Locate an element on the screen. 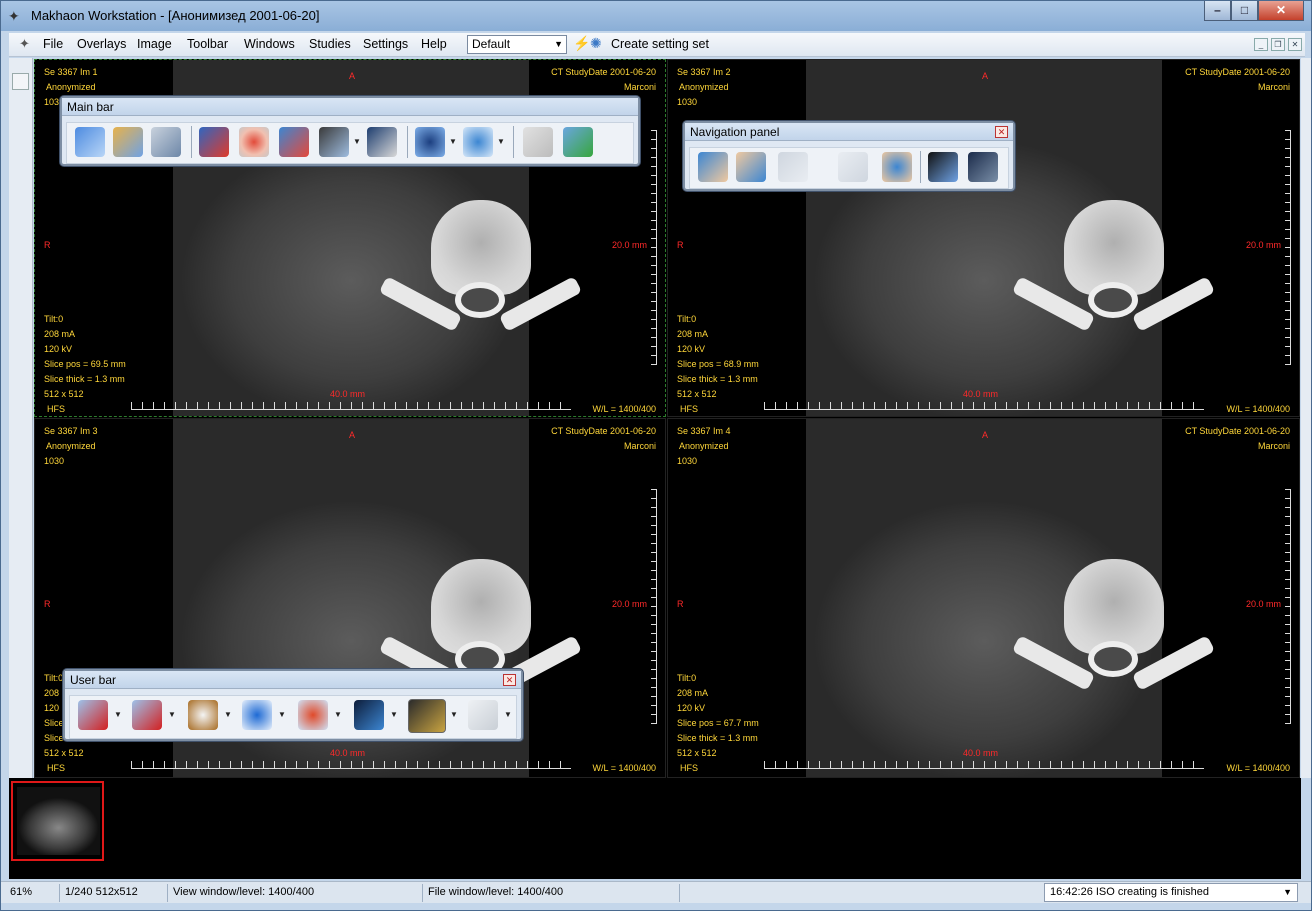  open-folder-icon is located at coordinates (128, 142).